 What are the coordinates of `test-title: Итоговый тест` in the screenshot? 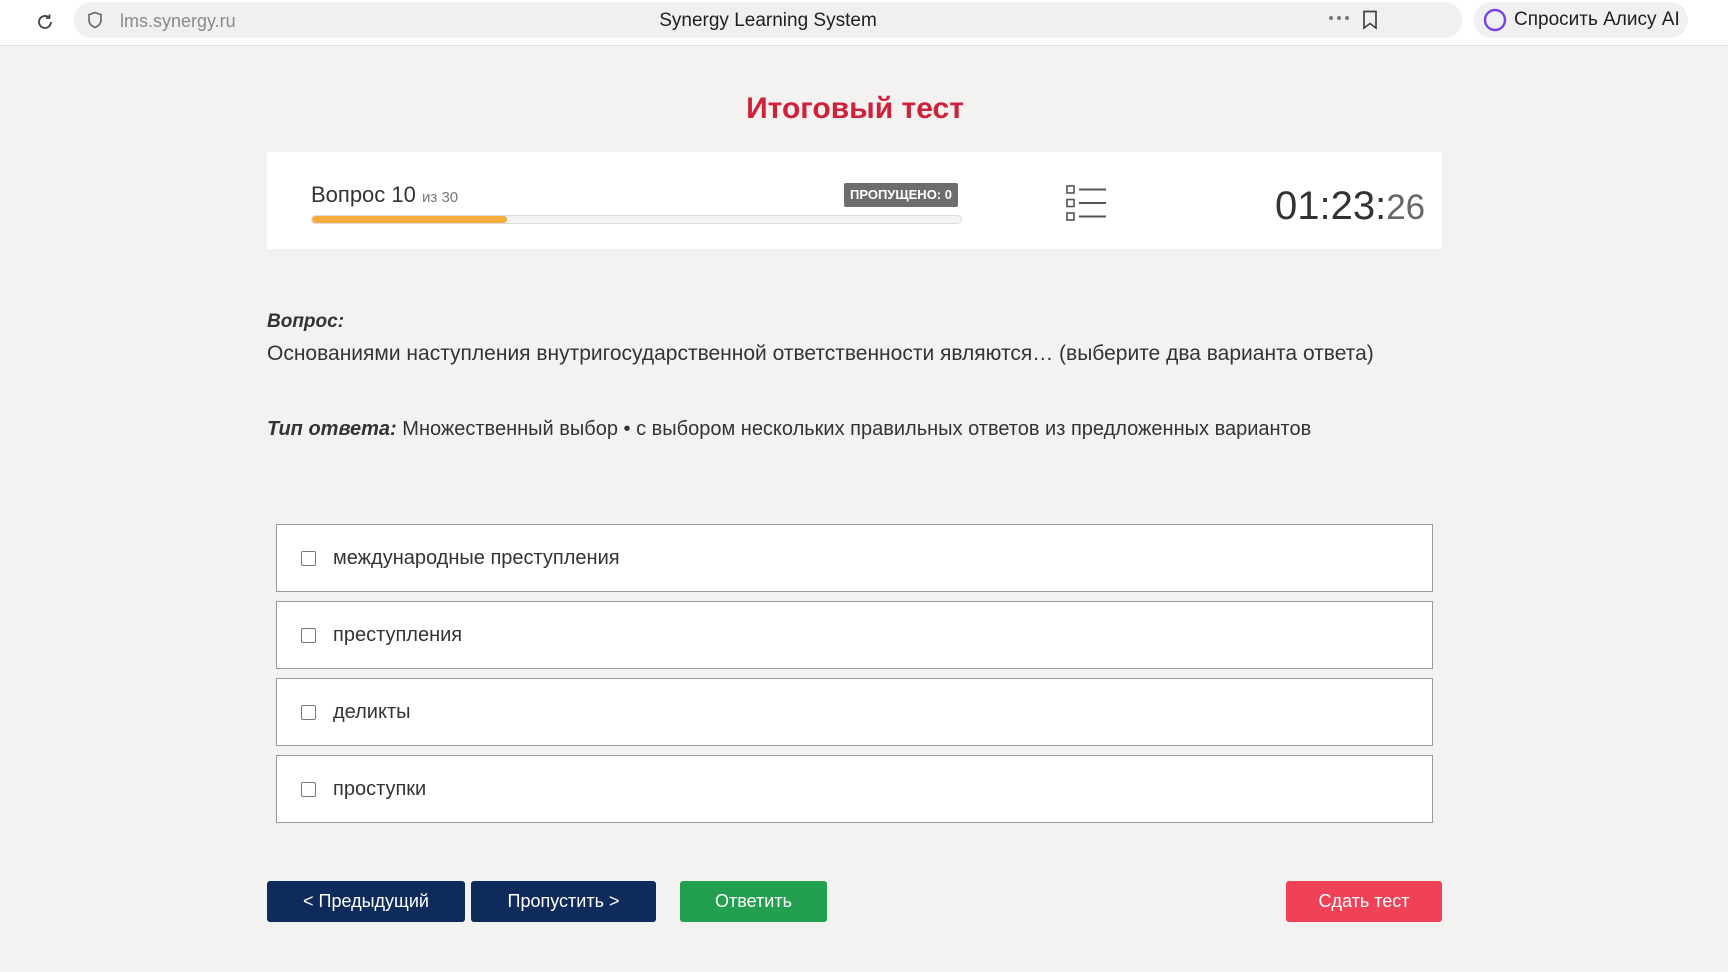 It's located at (855, 108).